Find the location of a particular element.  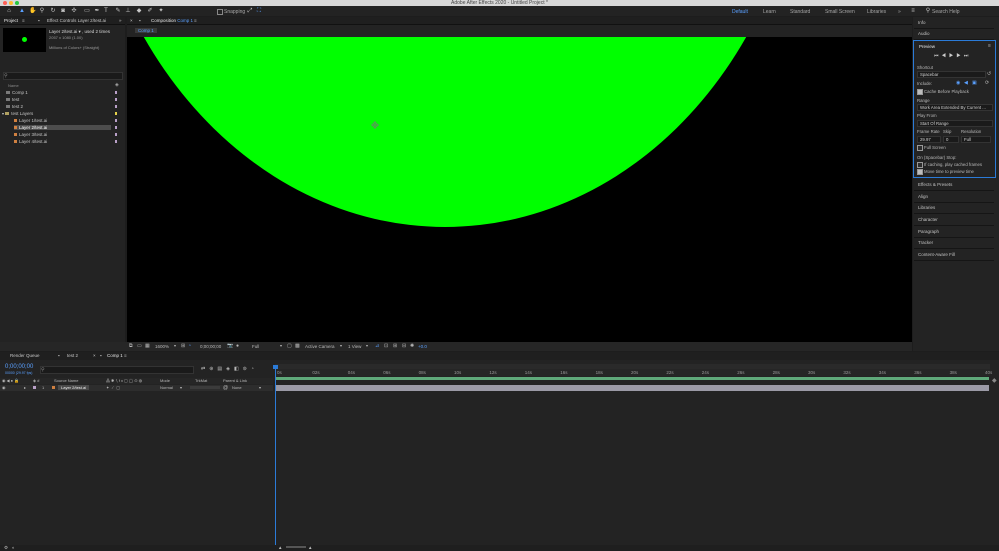

workspace-learn: Learn is located at coordinates (769, 12).